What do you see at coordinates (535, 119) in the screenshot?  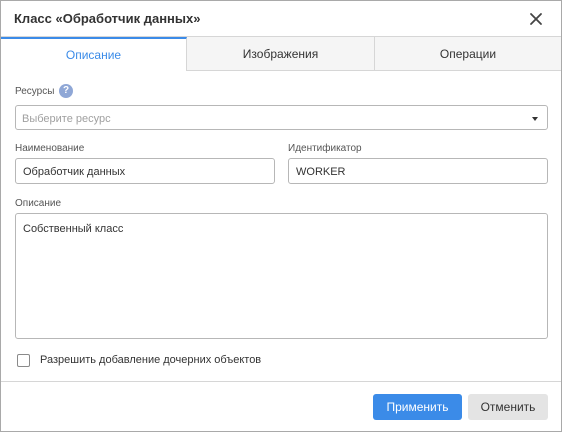 I see `chevron-down-icon` at bounding box center [535, 119].